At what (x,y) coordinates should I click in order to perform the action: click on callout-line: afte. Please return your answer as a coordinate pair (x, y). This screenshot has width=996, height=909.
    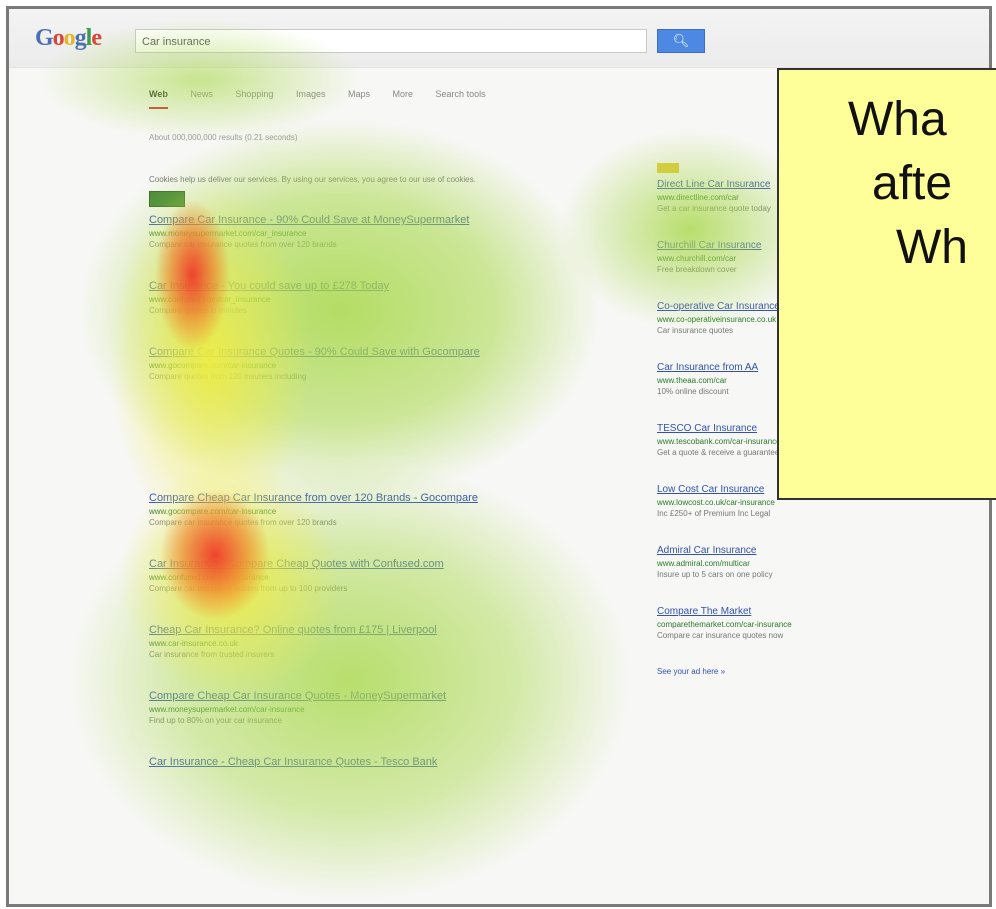
    Looking at the image, I should click on (912, 183).